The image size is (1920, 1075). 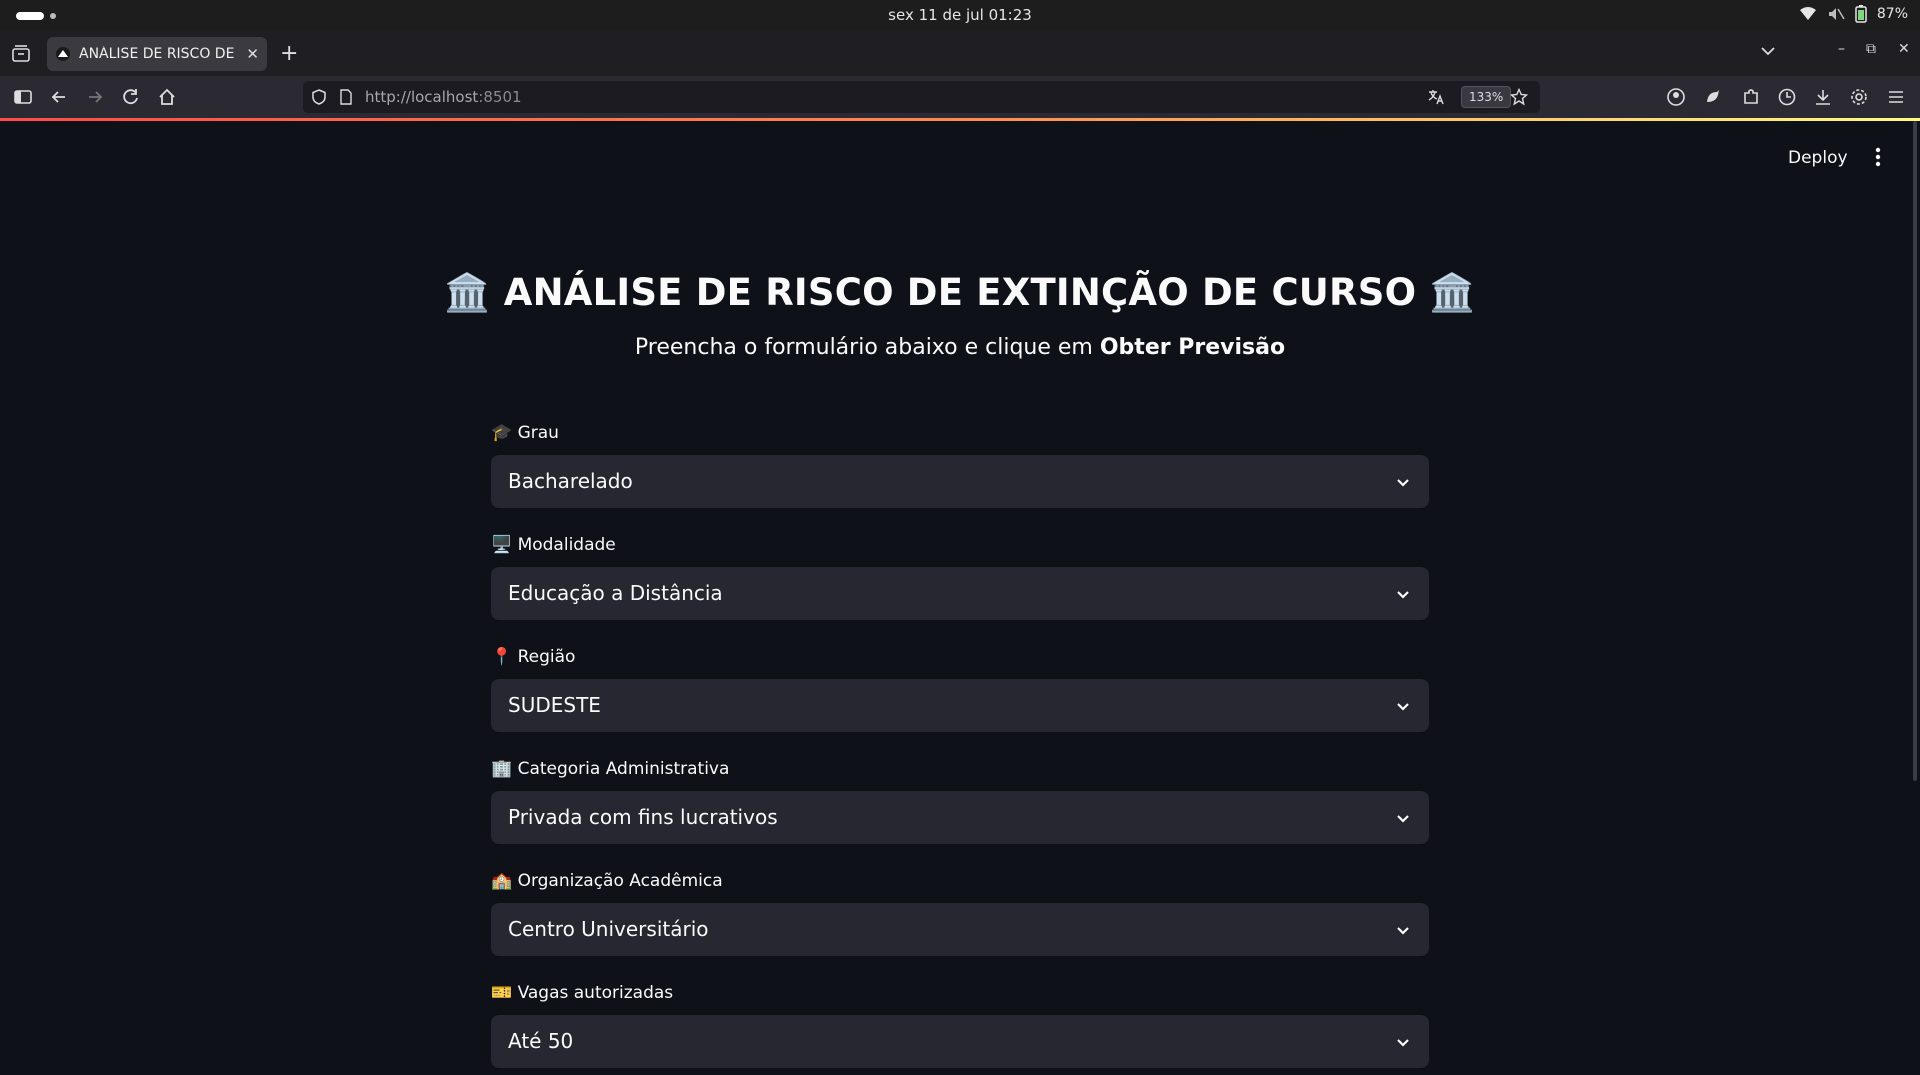 What do you see at coordinates (607, 881) in the screenshot?
I see `organizacao-academica-label: 🏫 Organização Acadêmica` at bounding box center [607, 881].